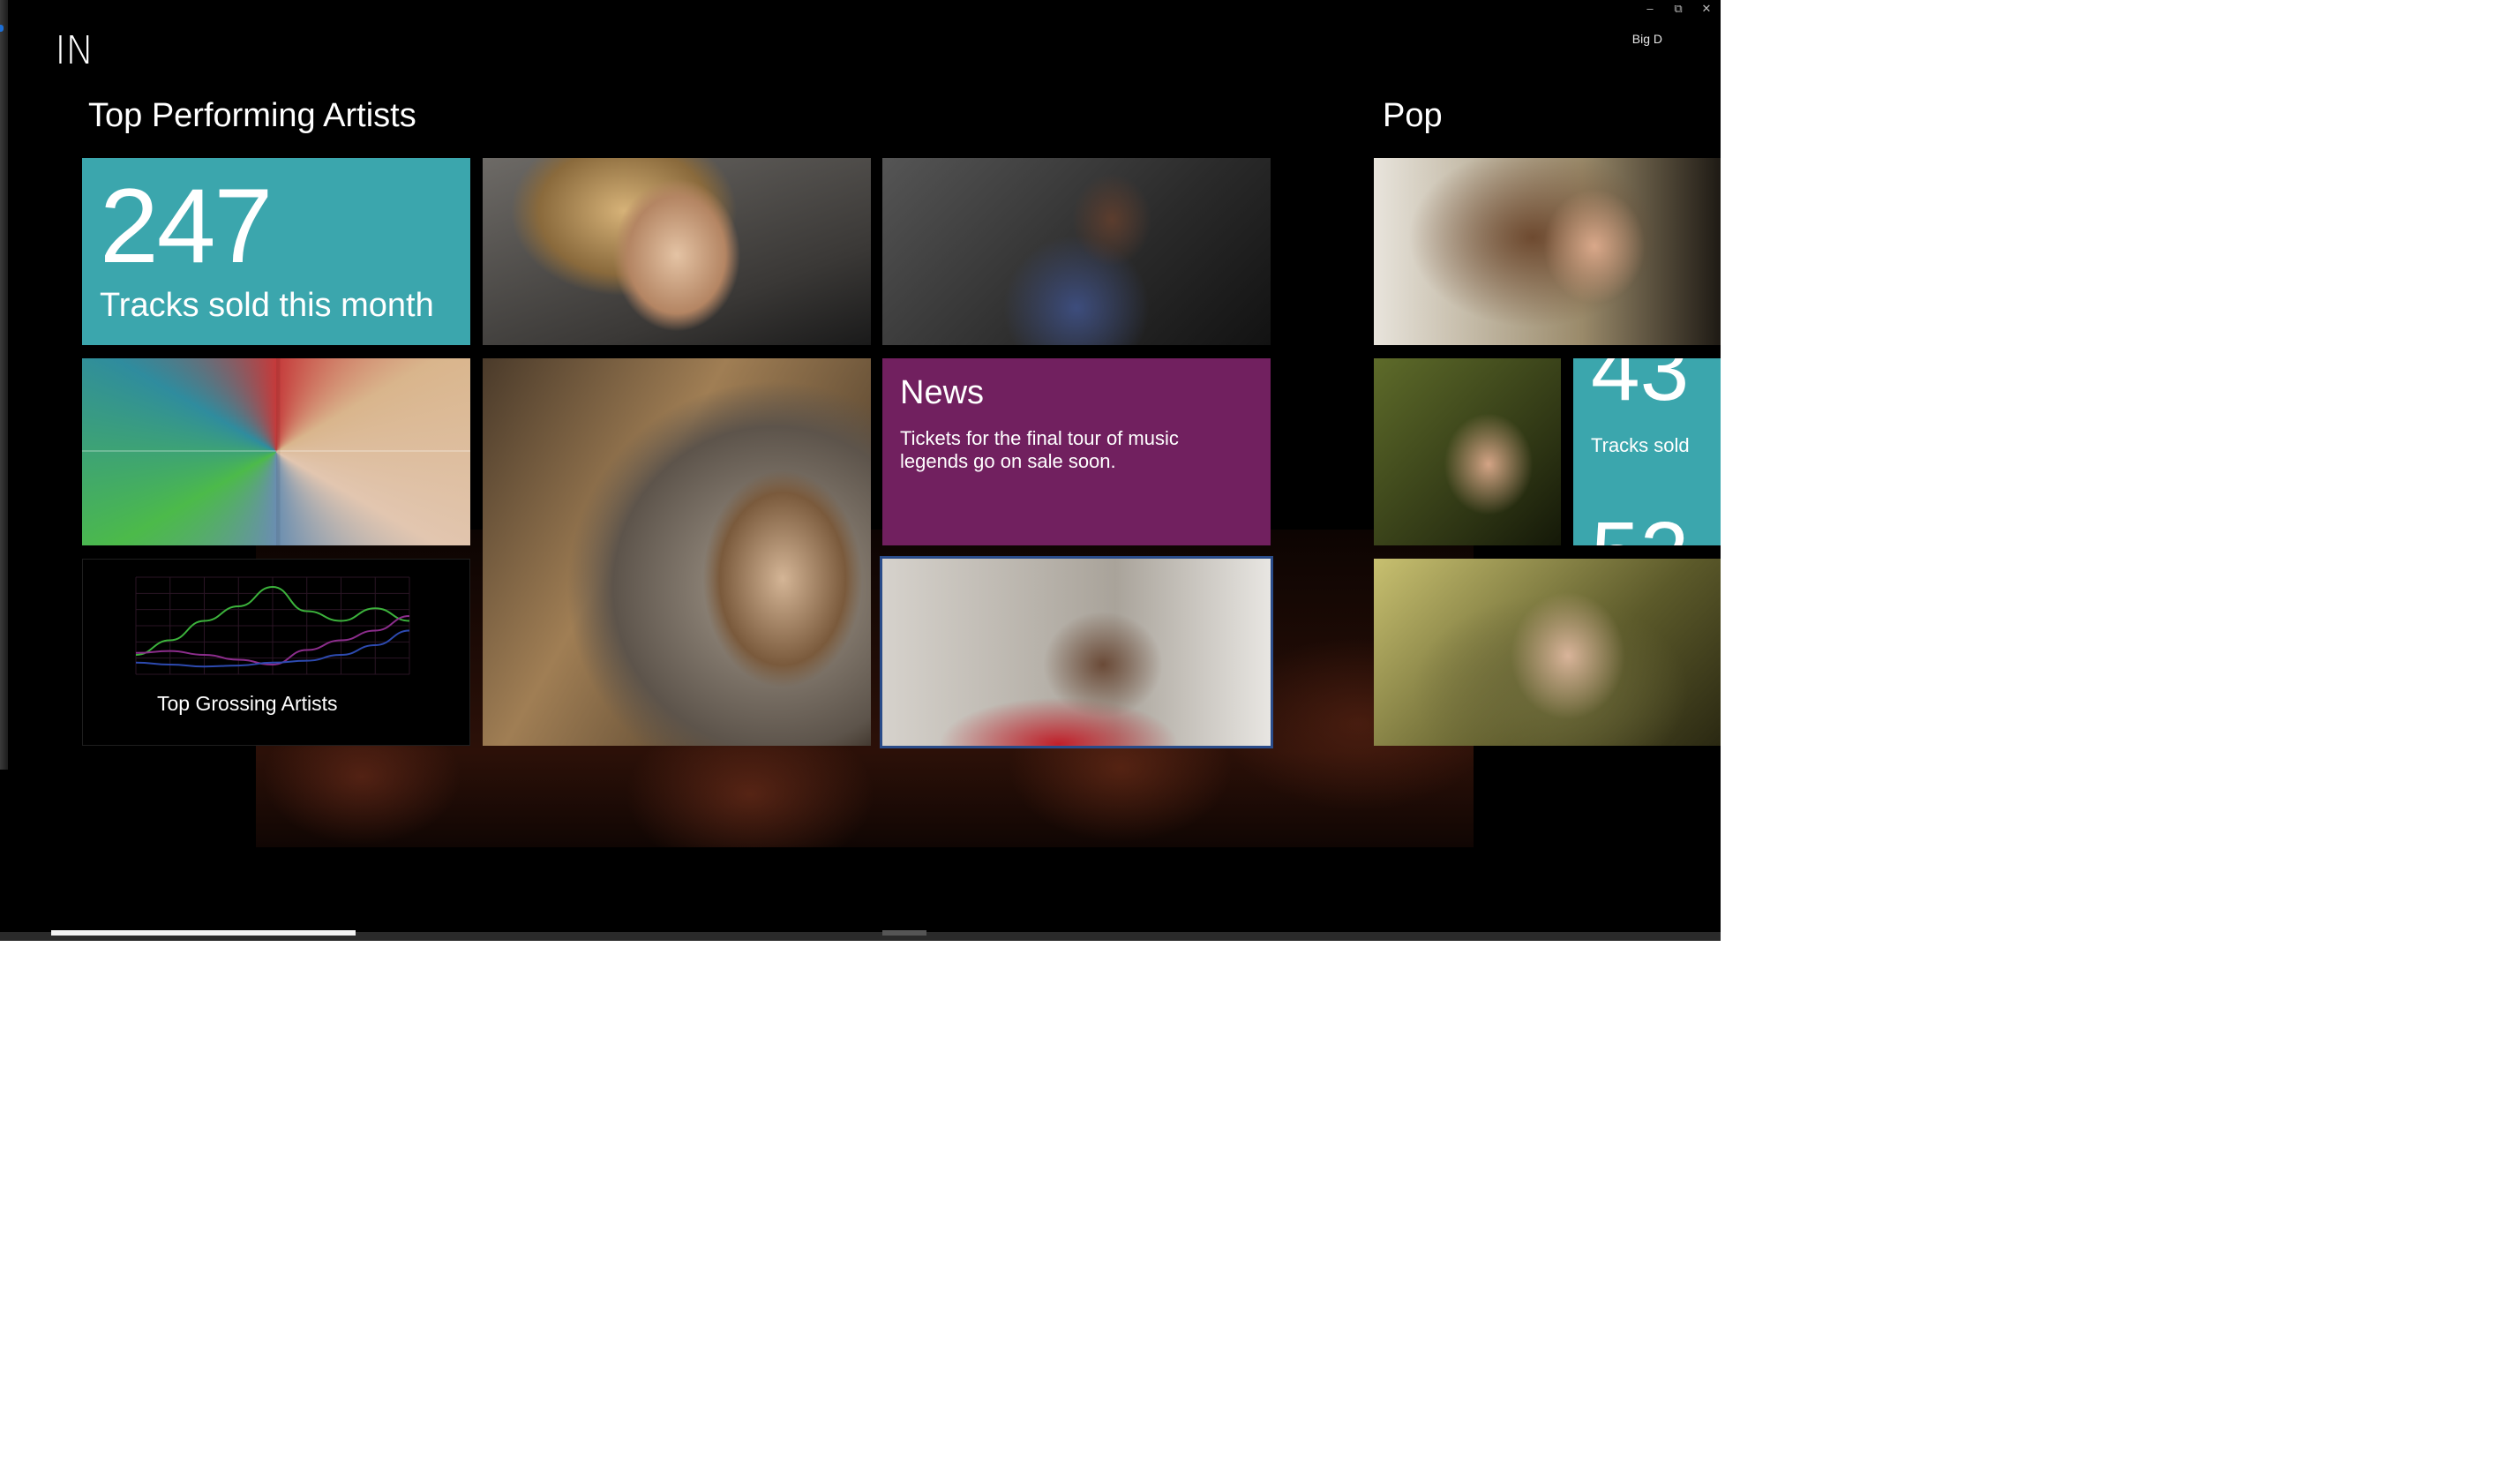 The height and width of the screenshot is (1458, 2520). Describe the element at coordinates (904, 933) in the screenshot. I see `taskbar-app-item` at that location.